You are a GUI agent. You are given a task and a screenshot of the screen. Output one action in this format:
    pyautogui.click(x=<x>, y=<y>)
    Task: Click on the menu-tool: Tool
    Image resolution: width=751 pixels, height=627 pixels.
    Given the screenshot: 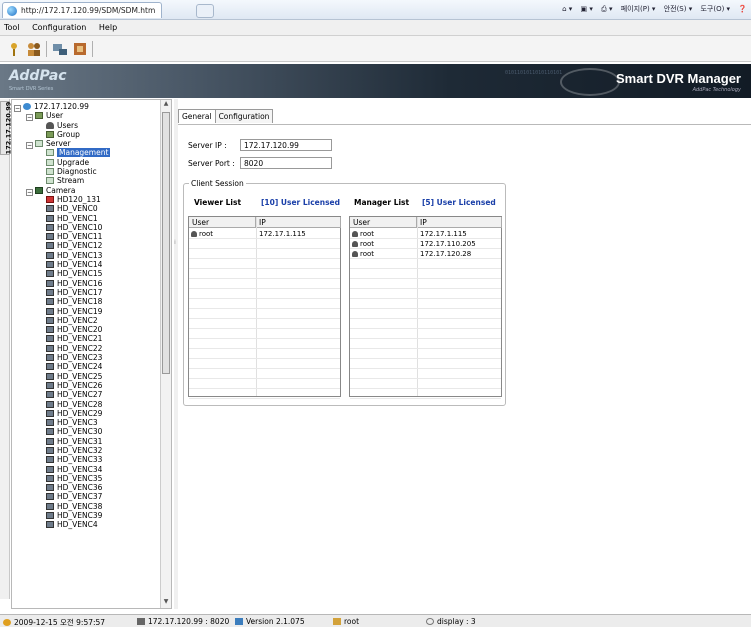 What is the action you would take?
    pyautogui.click(x=12, y=27)
    